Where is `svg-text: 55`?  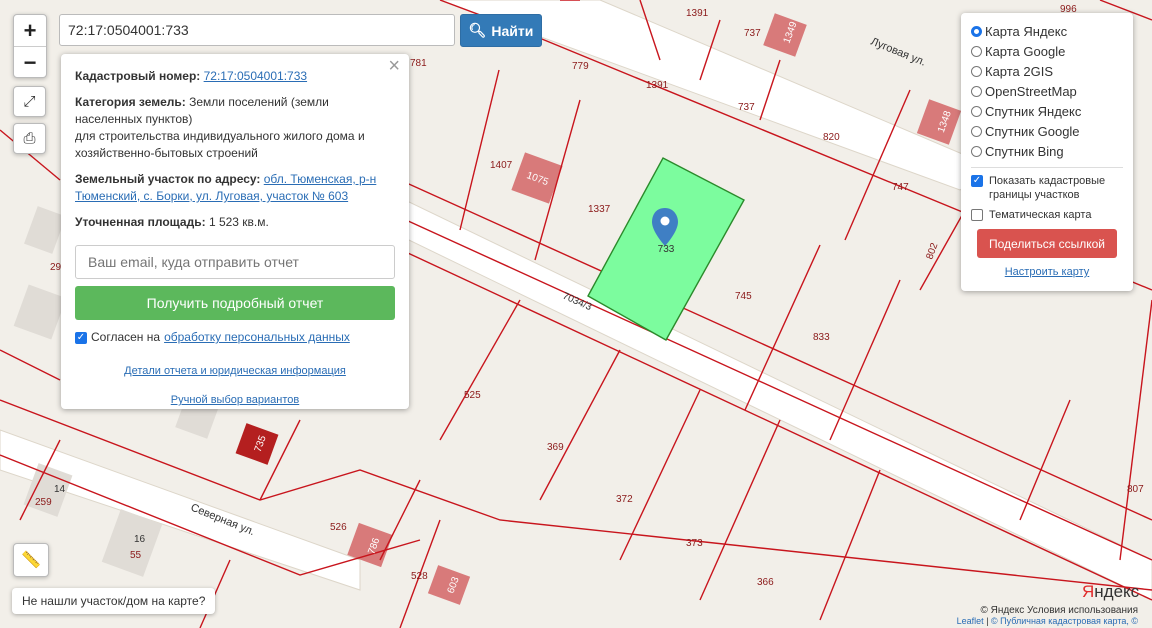
svg-text: 55 is located at coordinates (136, 555).